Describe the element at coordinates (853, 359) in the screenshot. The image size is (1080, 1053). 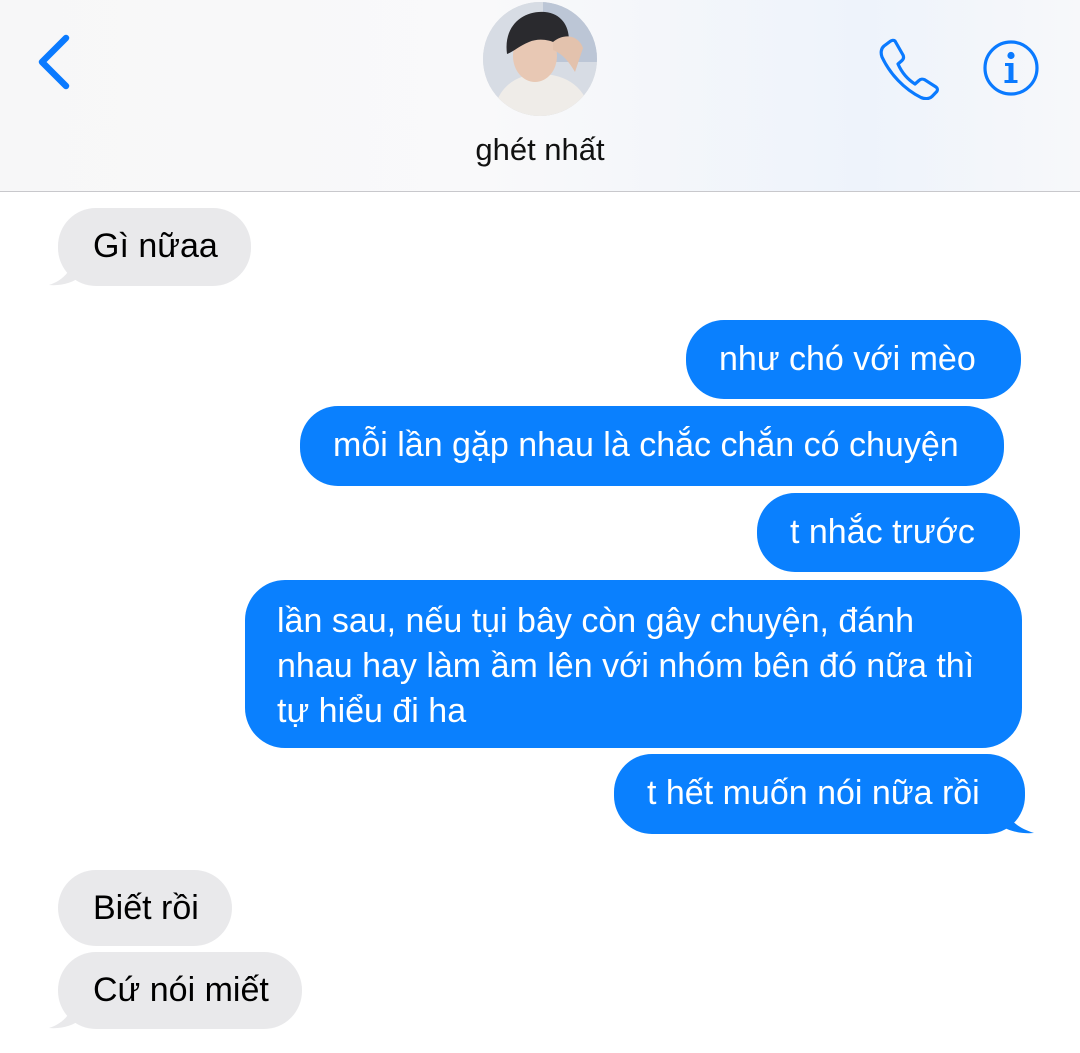
I see `message-bubble-outgoing: như chó với mèo` at that location.